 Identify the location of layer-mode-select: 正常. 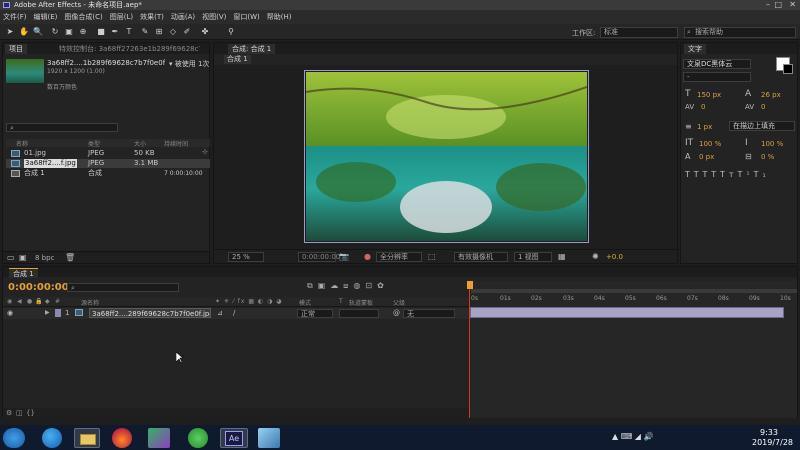
(315, 313).